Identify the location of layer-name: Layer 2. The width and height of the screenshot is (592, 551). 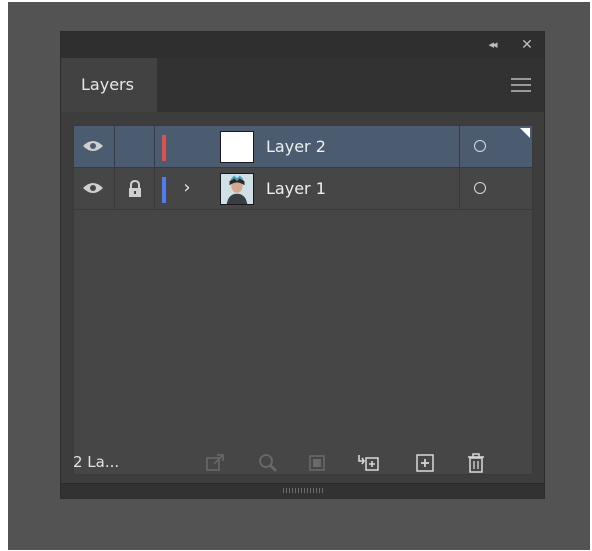
(296, 147).